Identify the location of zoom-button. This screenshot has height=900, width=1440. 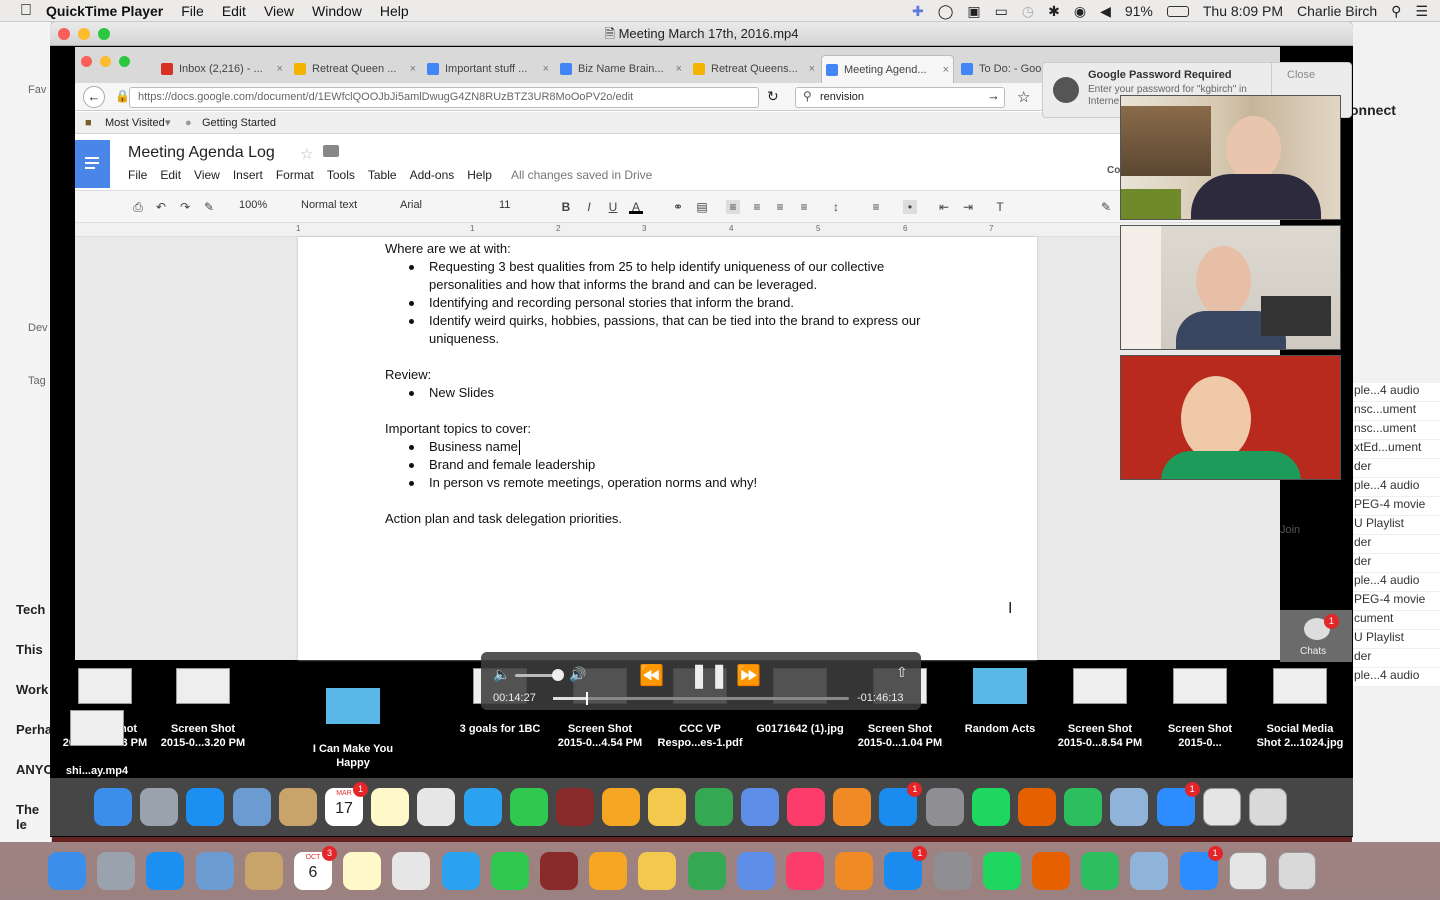
(104, 34).